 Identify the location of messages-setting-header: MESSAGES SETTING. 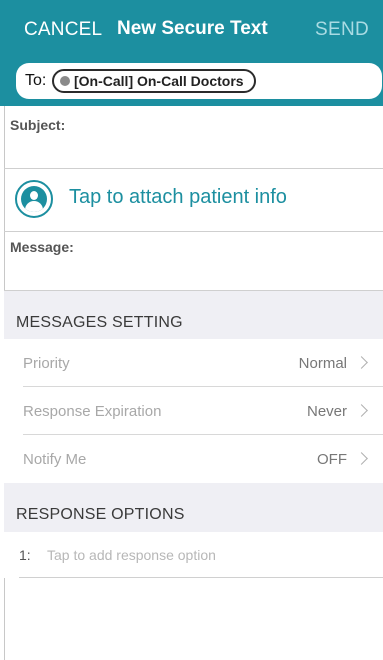
(193, 315).